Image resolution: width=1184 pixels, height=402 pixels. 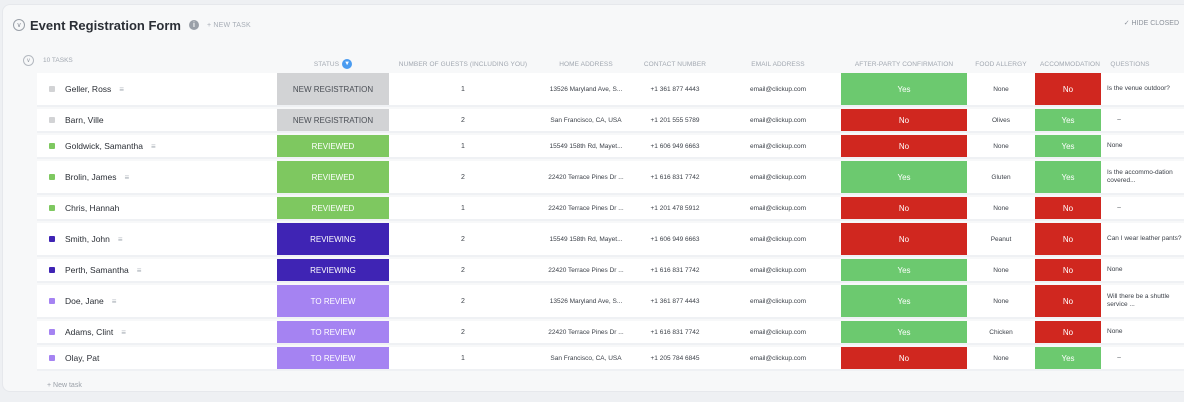 What do you see at coordinates (157, 358) in the screenshot?
I see `task-name-cell: Olay, Pat` at bounding box center [157, 358].